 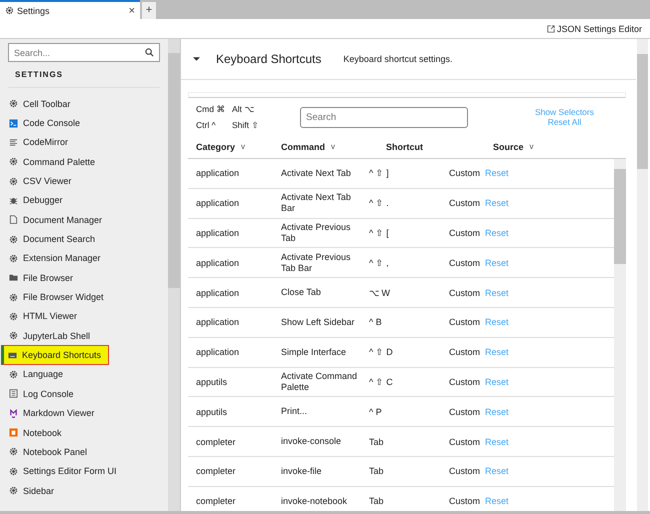 I want to click on modifier-key-label: Cmd ⌘, so click(x=211, y=109).